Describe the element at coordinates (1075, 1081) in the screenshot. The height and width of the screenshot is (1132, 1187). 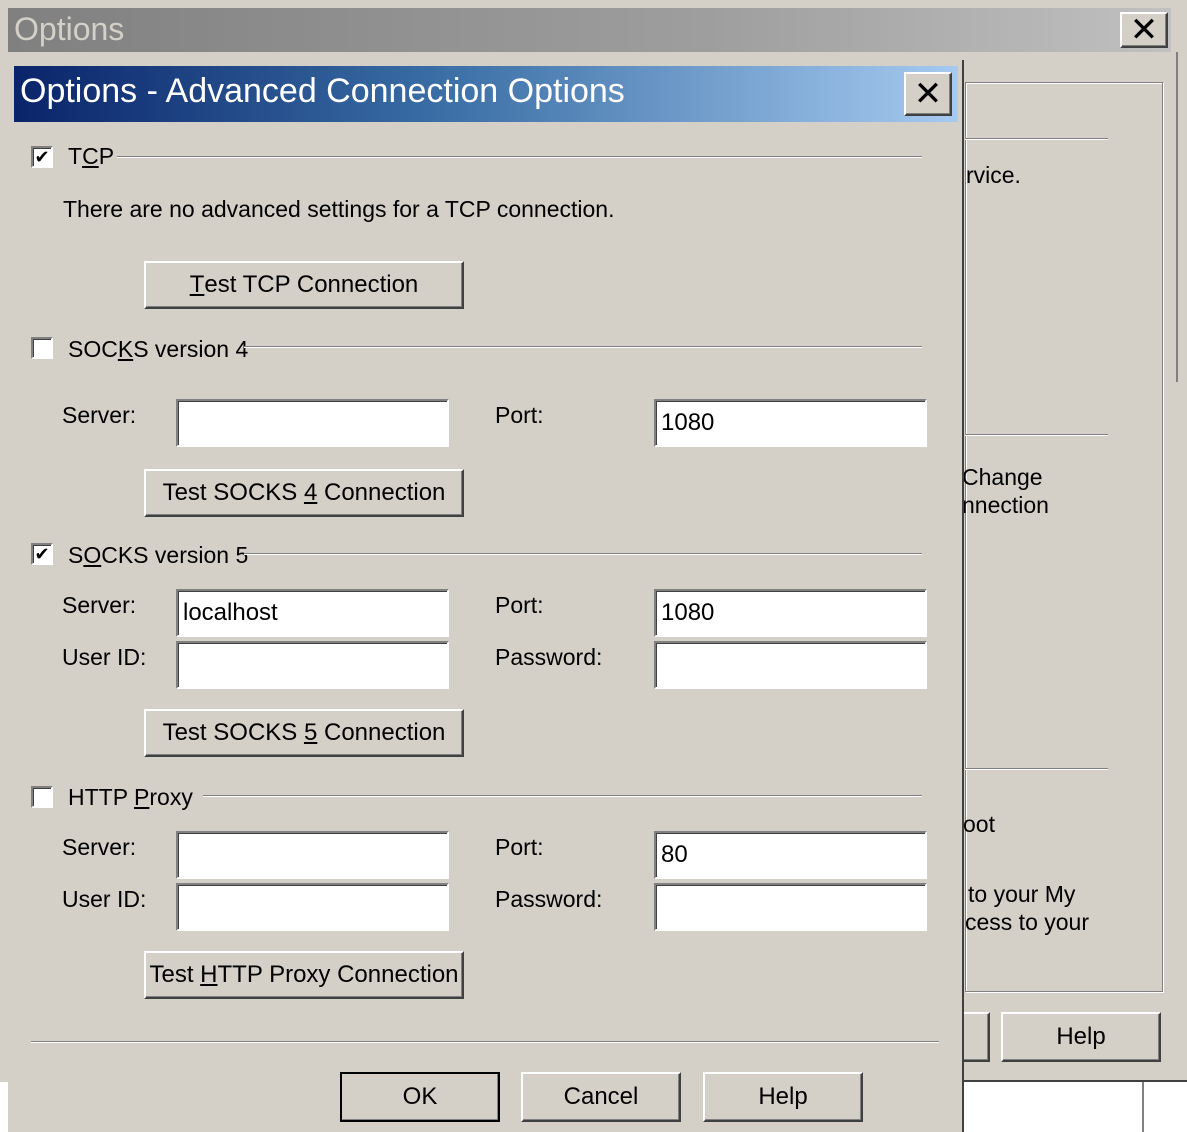
I see `outer-bottom-border` at that location.